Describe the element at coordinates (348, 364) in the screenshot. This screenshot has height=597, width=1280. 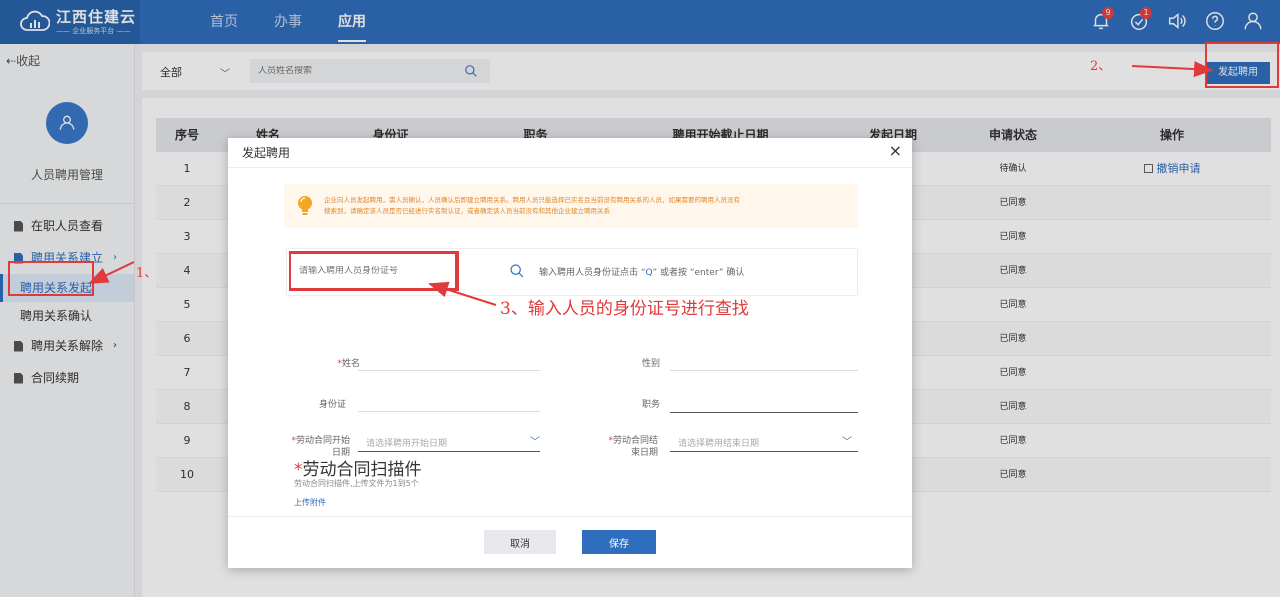
I see `name-label: *姓名` at that location.